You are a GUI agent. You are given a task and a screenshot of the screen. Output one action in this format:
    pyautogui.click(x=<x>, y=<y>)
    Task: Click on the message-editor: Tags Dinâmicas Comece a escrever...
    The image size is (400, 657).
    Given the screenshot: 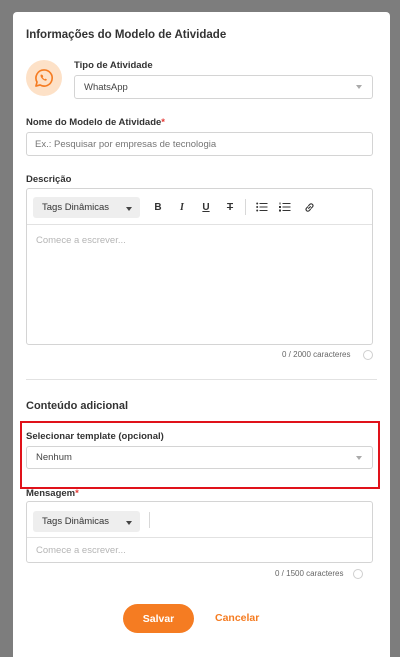 What is the action you would take?
    pyautogui.click(x=199, y=532)
    